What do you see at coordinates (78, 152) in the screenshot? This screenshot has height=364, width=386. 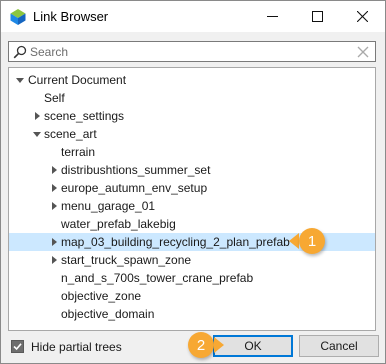 I see `tree-item-label: terrain` at bounding box center [78, 152].